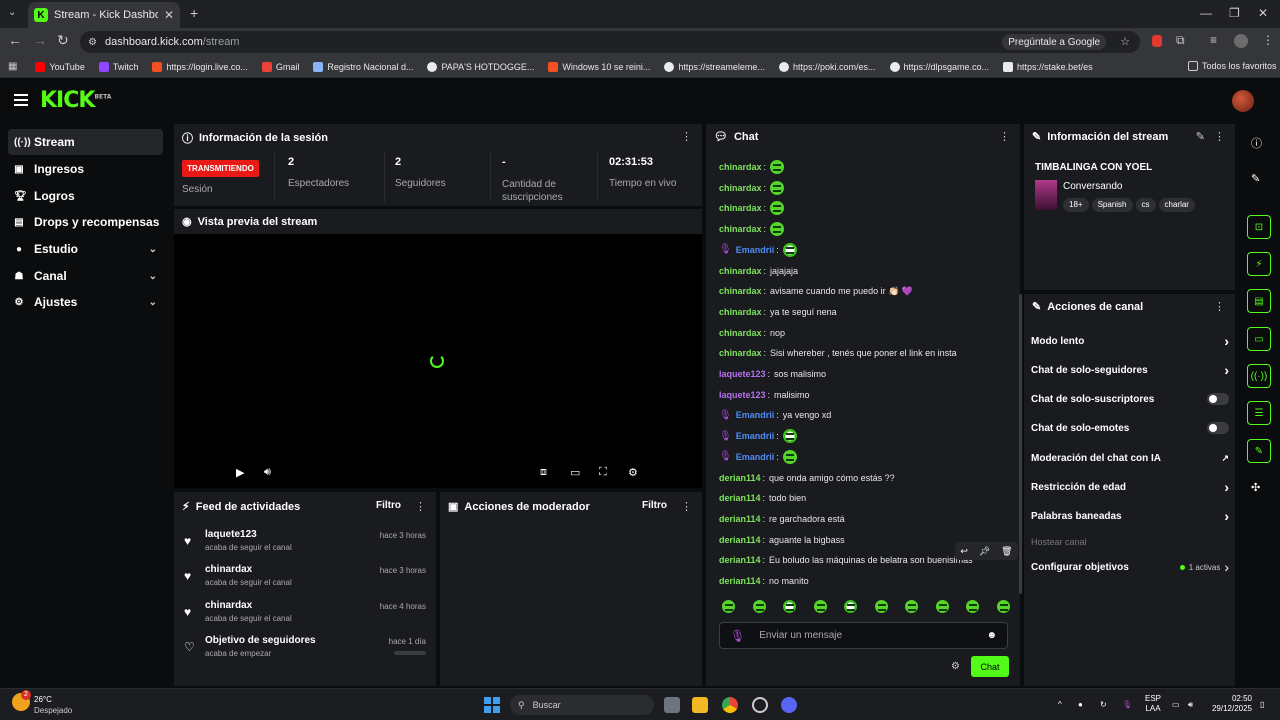 The image size is (1280, 720). What do you see at coordinates (1218, 399) in the screenshot?
I see `subscribers-only-toggle` at bounding box center [1218, 399].